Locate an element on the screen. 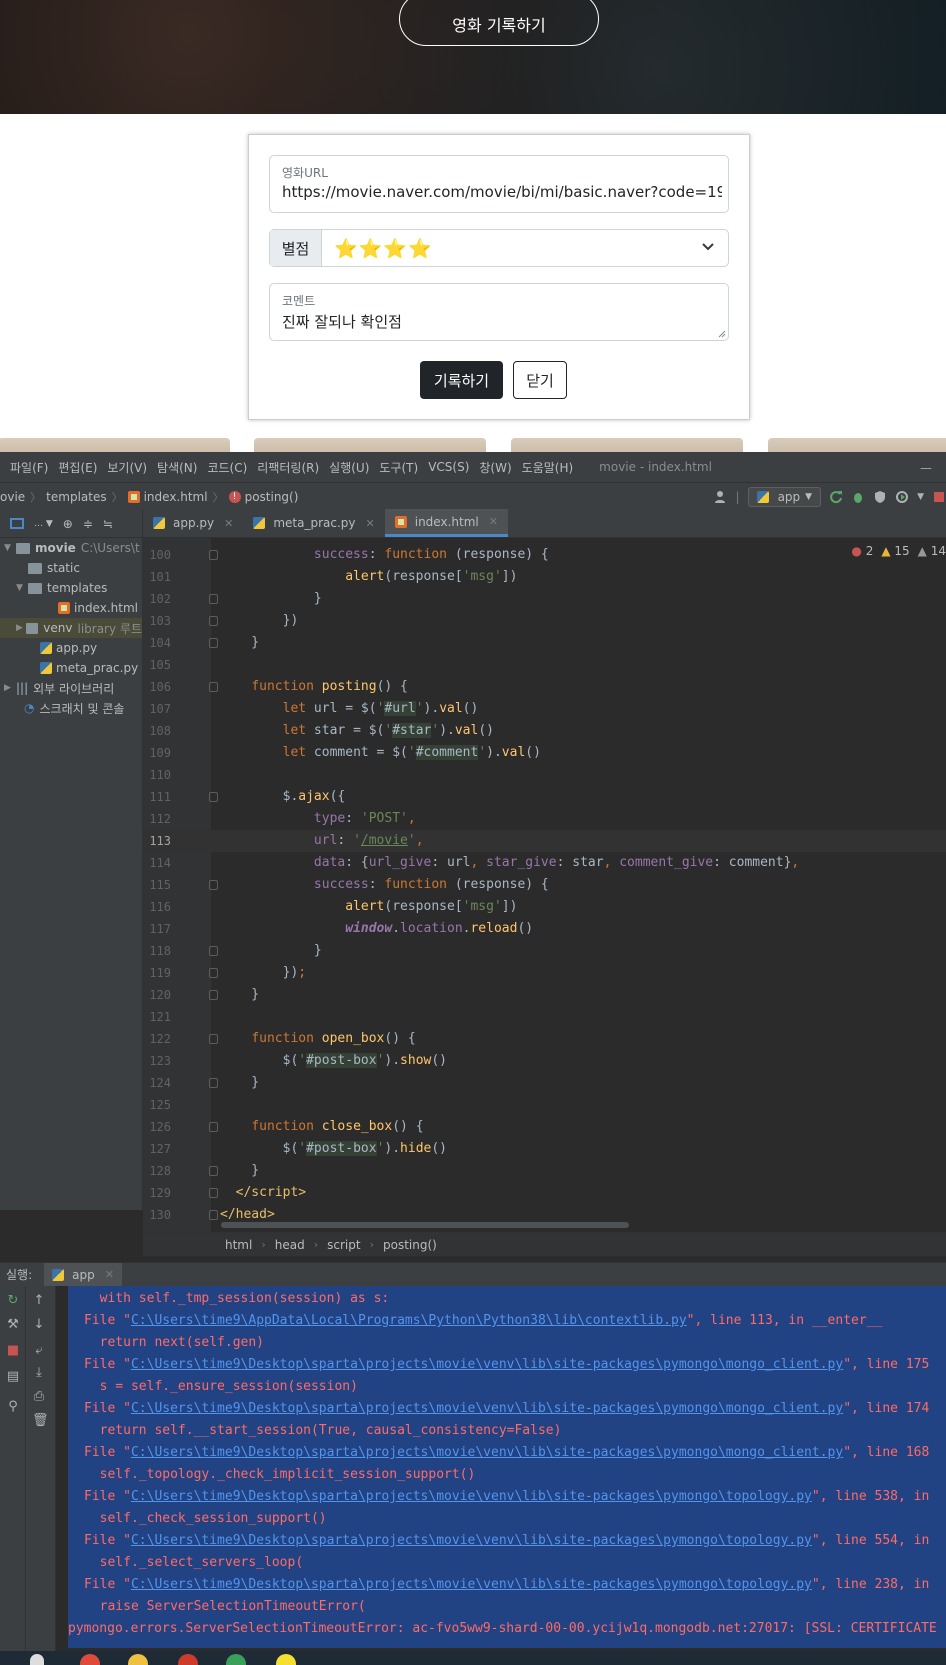  pycharm-taskbar-icon is located at coordinates (236, 1659).